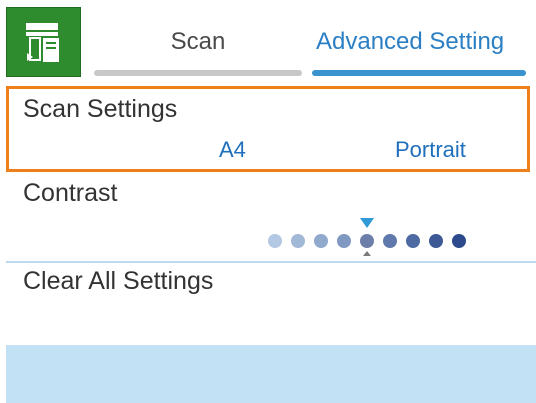 The image size is (536, 403). I want to click on contrast-title: Contrast, so click(70, 193).